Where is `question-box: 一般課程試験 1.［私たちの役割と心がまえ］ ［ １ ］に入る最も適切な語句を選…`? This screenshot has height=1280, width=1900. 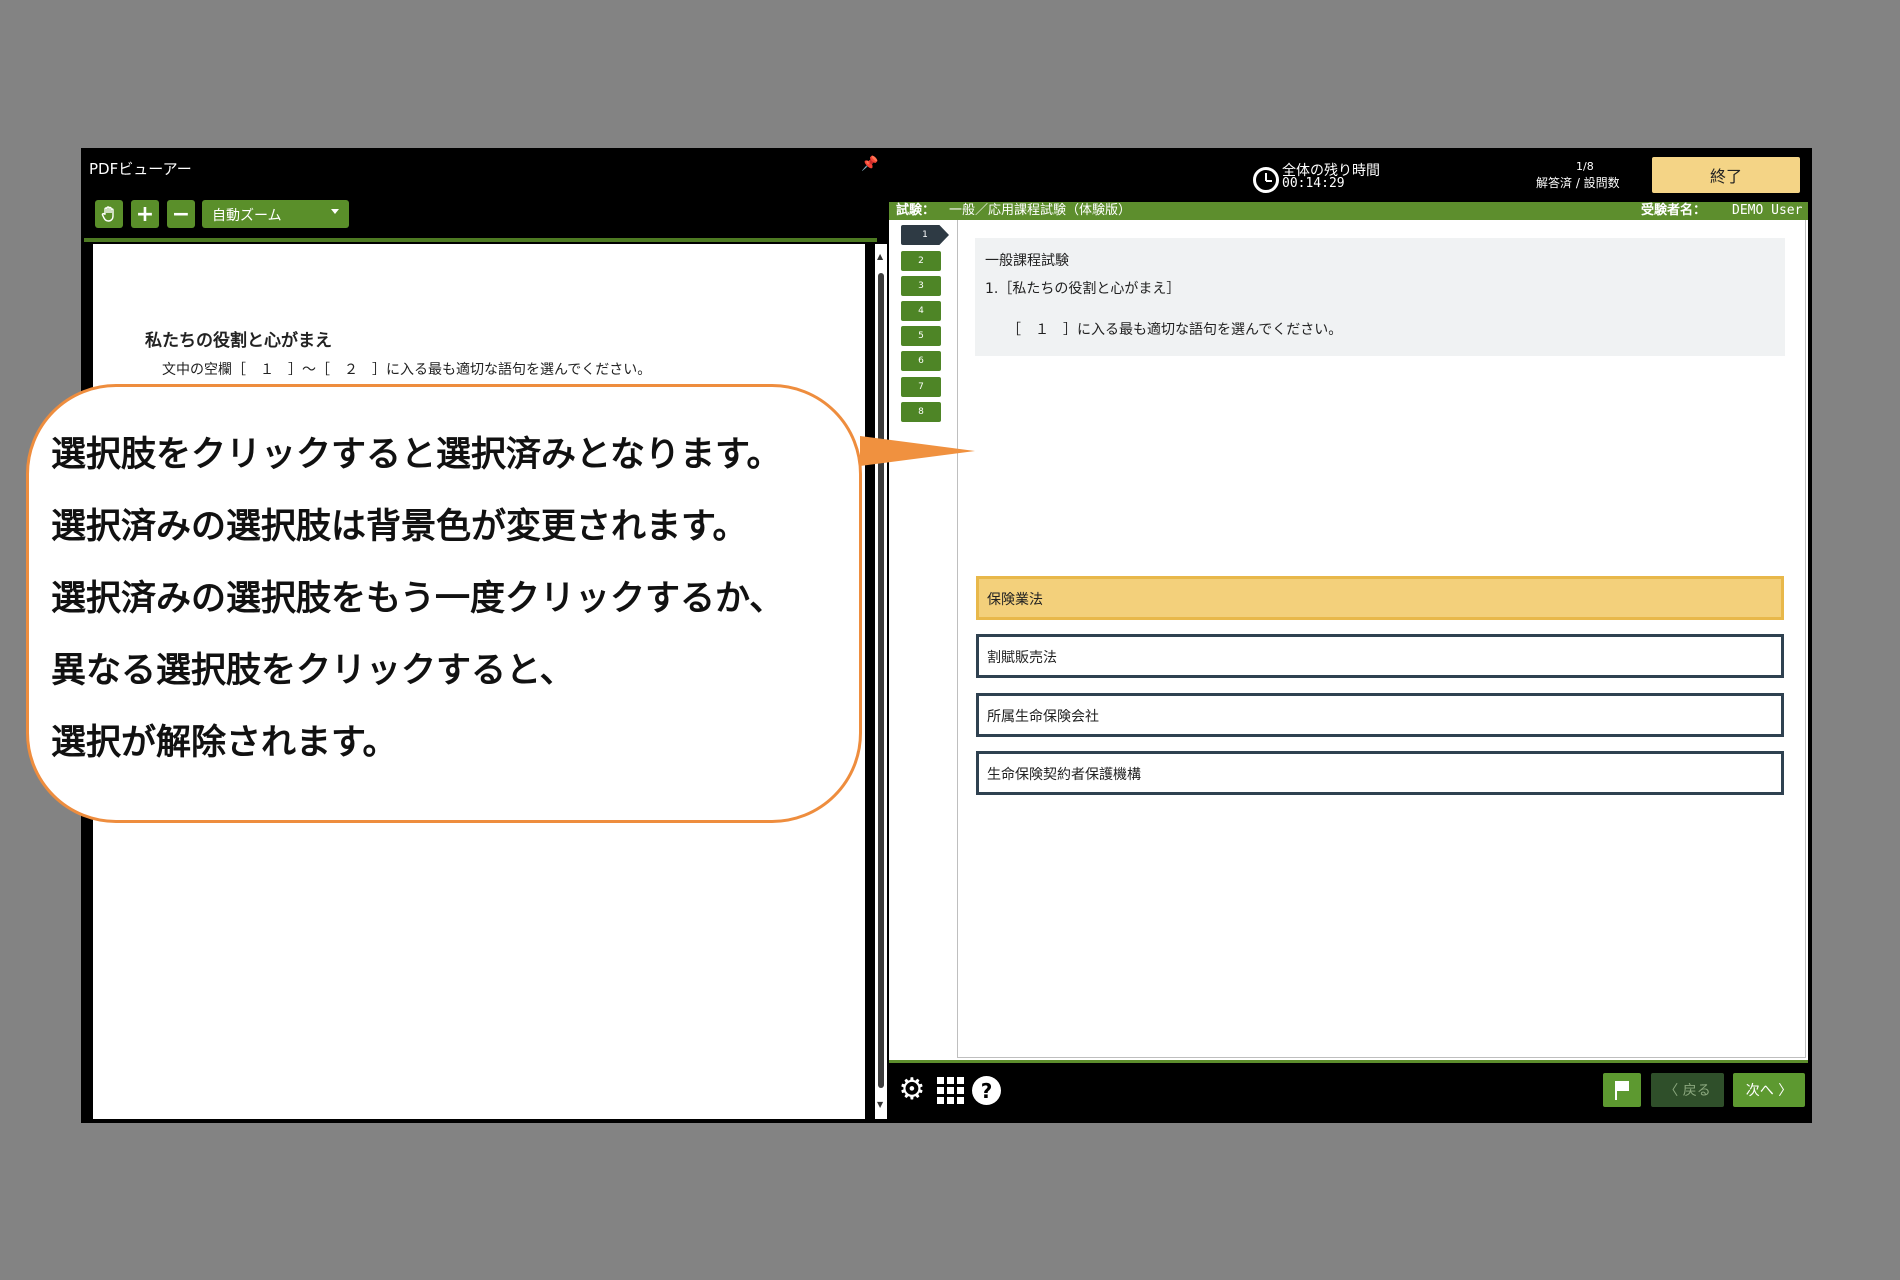
question-box: 一般課程試験 1.［私たちの役割と心がまえ］ ［ １ ］に入る最も適切な語句を選… is located at coordinates (1380, 297).